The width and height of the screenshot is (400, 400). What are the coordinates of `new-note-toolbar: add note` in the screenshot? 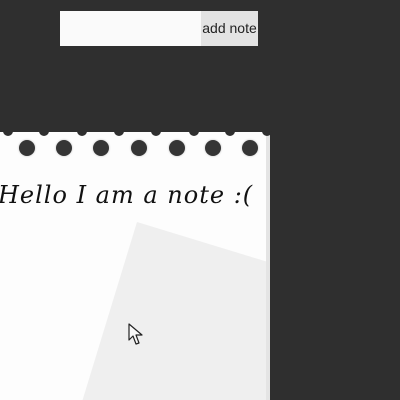 It's located at (159, 28).